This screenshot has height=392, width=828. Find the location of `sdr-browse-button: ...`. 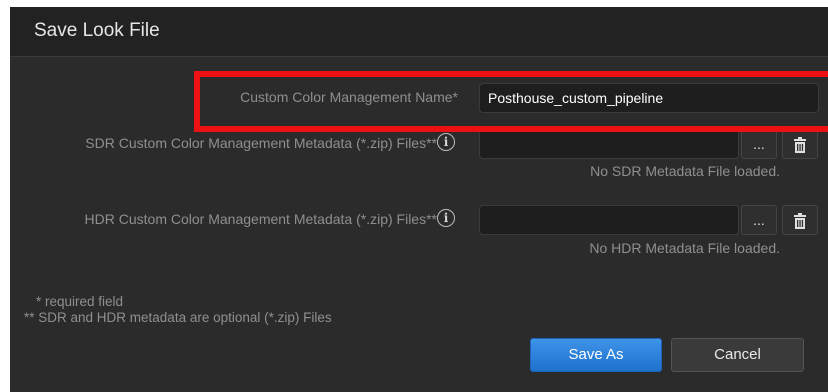

sdr-browse-button: ... is located at coordinates (759, 144).